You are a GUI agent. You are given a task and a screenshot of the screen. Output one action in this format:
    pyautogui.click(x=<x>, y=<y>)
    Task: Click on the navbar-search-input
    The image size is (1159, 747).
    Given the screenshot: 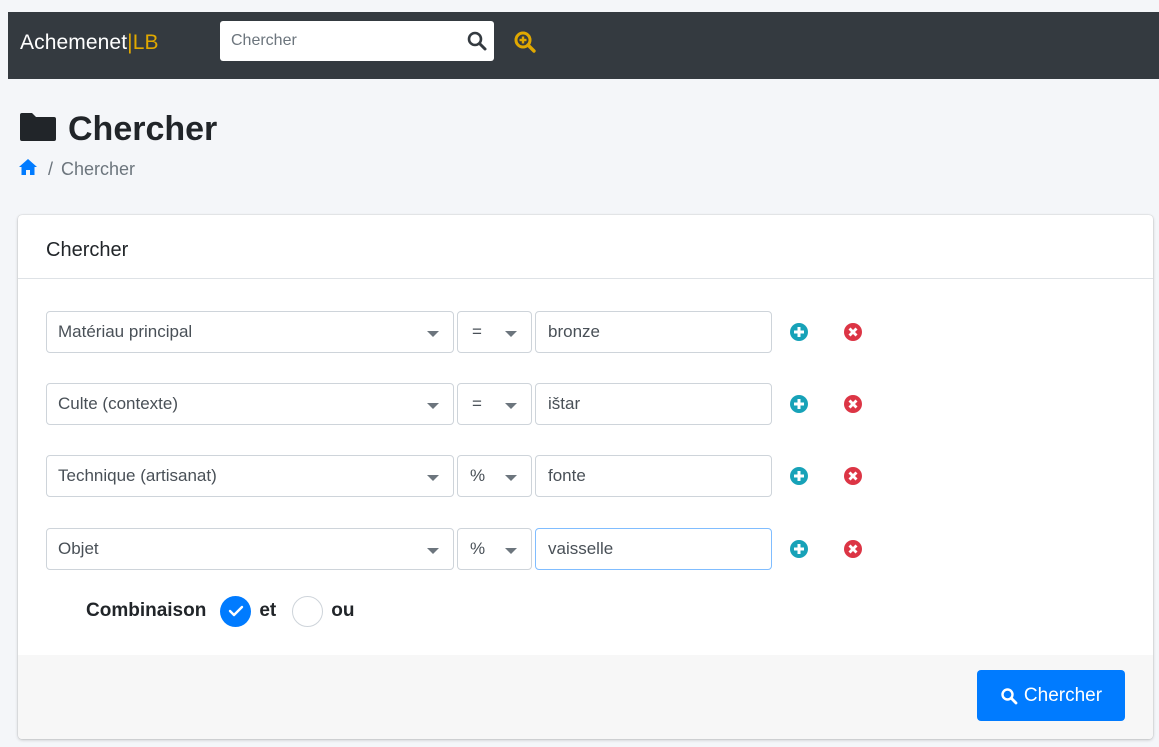 What is the action you would take?
    pyautogui.click(x=338, y=41)
    